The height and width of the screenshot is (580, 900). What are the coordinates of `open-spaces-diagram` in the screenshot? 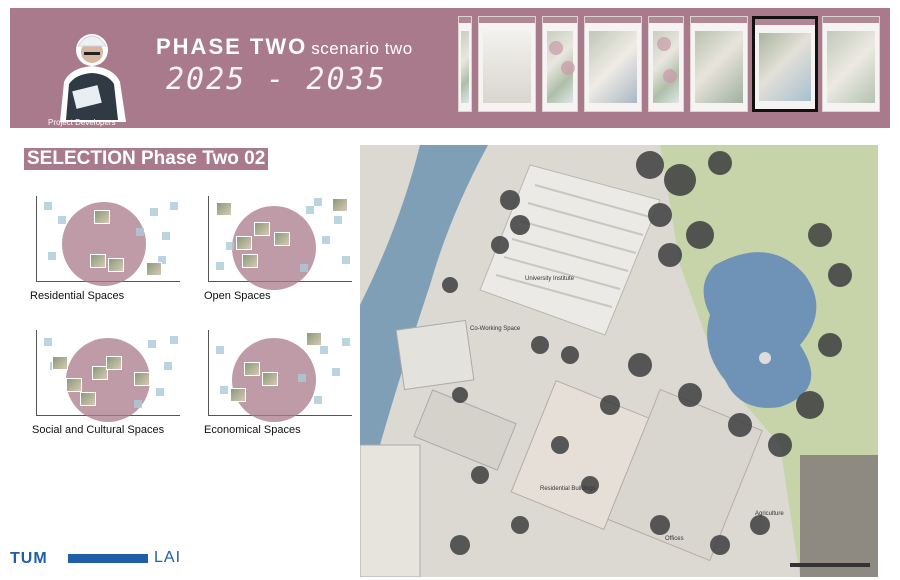 It's located at (279, 241).